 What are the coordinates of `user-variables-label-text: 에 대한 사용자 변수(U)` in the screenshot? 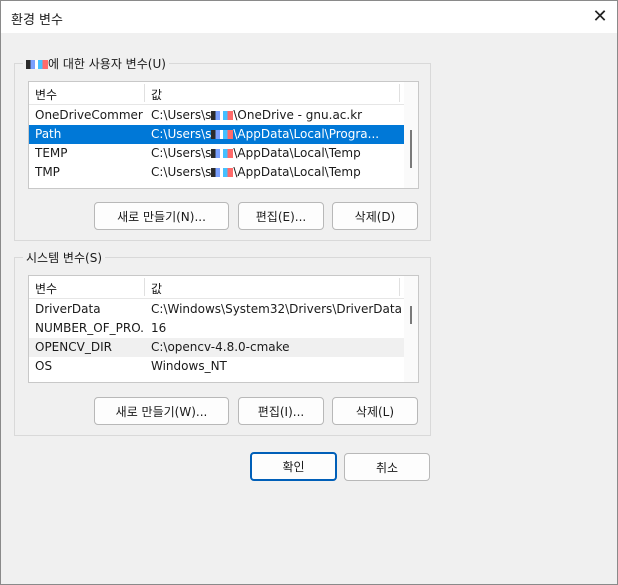 It's located at (107, 64).